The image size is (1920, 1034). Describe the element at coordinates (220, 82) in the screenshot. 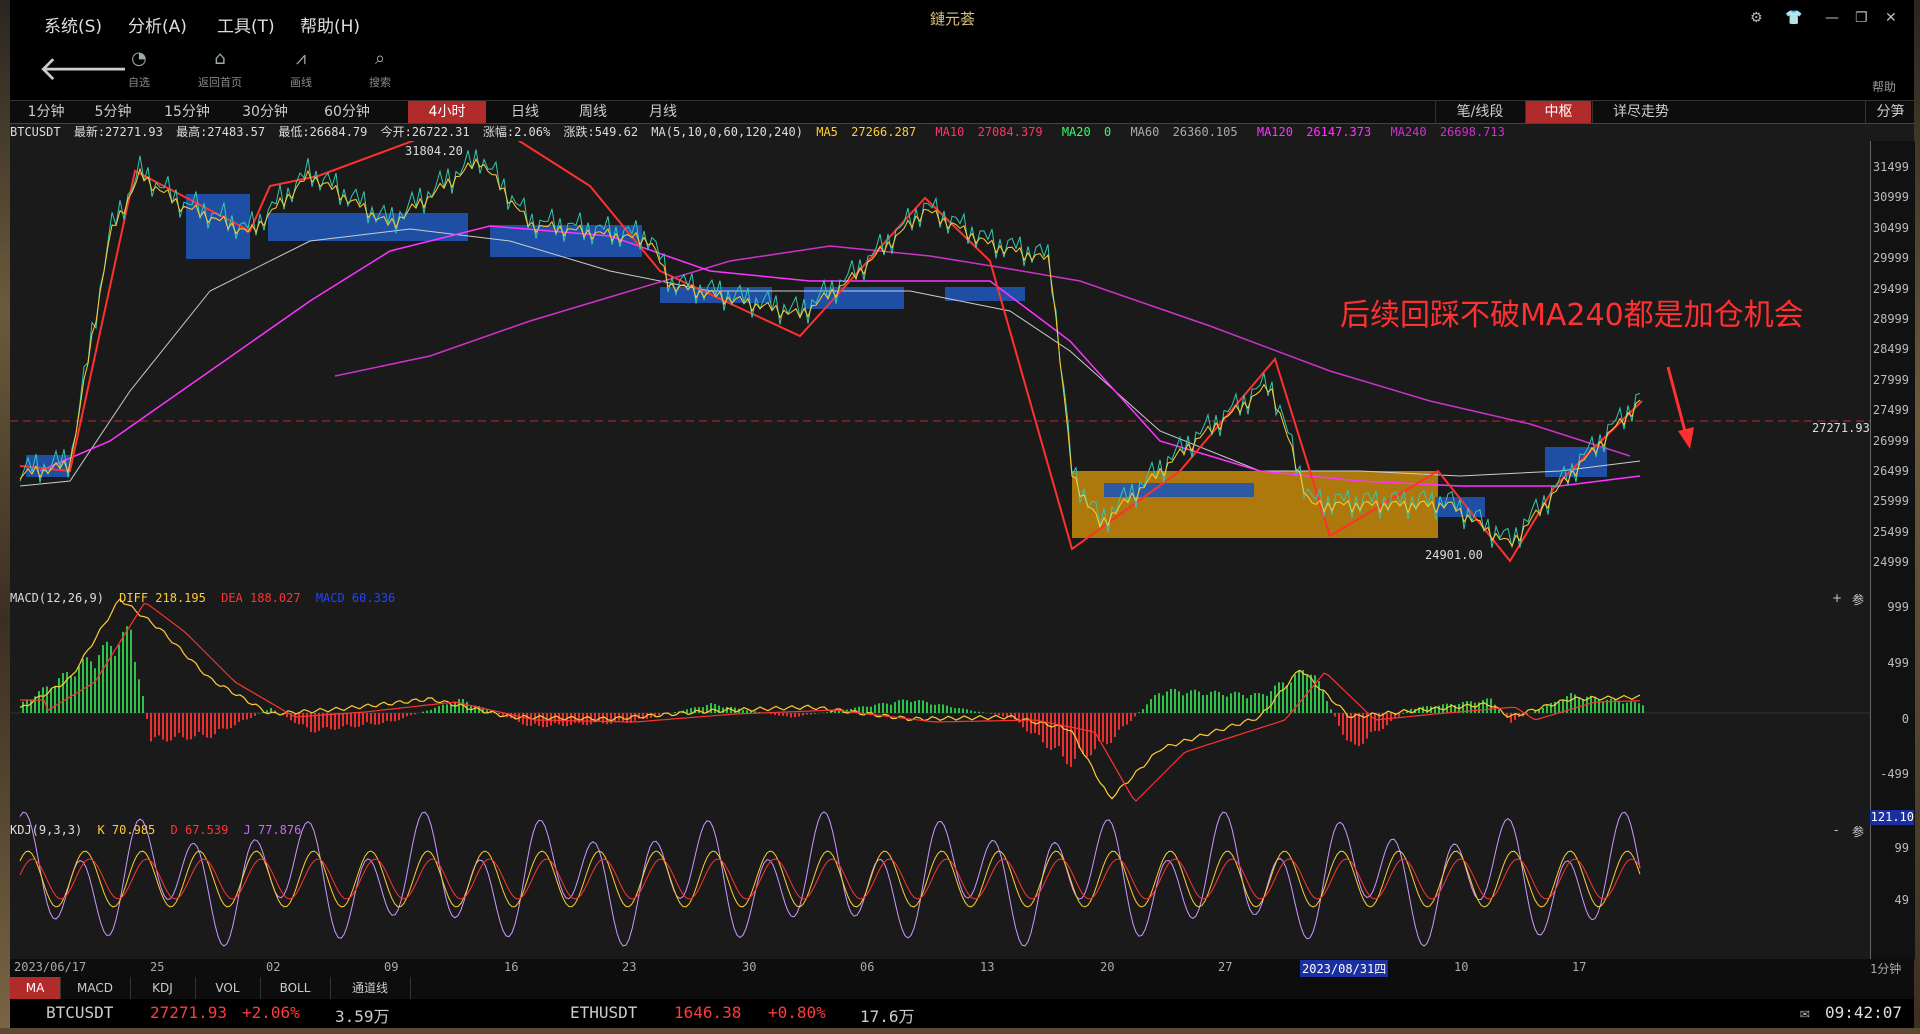

I see `home-label: 返回首页` at that location.